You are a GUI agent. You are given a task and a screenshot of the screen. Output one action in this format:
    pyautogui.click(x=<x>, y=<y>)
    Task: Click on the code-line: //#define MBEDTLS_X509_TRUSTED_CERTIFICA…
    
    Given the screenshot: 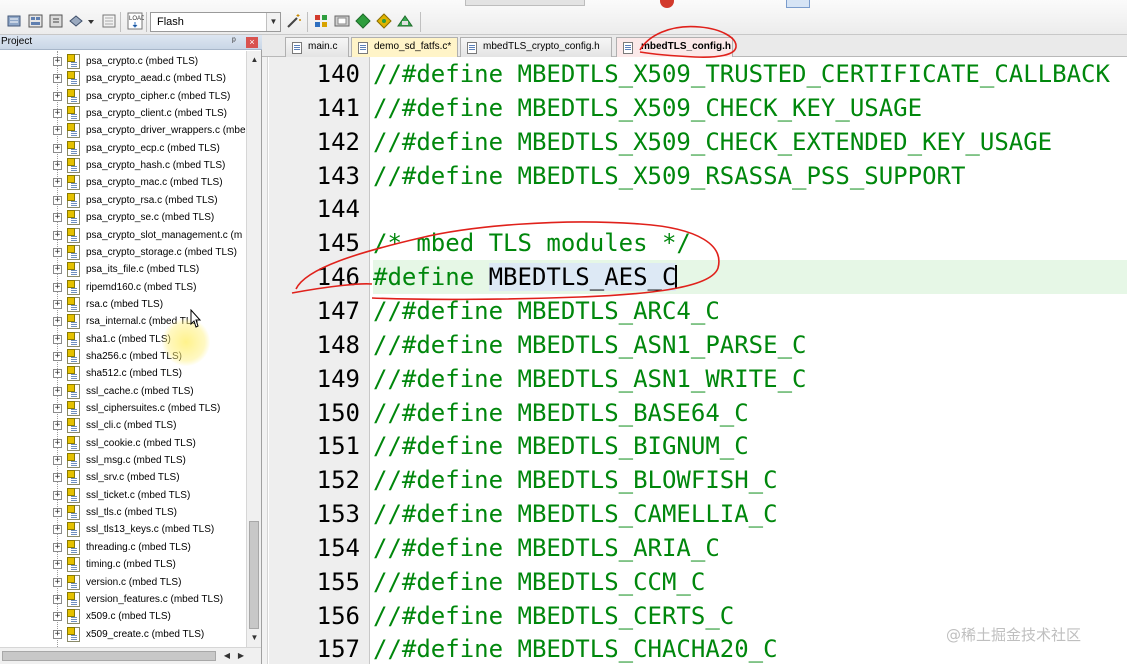 What is the action you would take?
    pyautogui.click(x=750, y=74)
    